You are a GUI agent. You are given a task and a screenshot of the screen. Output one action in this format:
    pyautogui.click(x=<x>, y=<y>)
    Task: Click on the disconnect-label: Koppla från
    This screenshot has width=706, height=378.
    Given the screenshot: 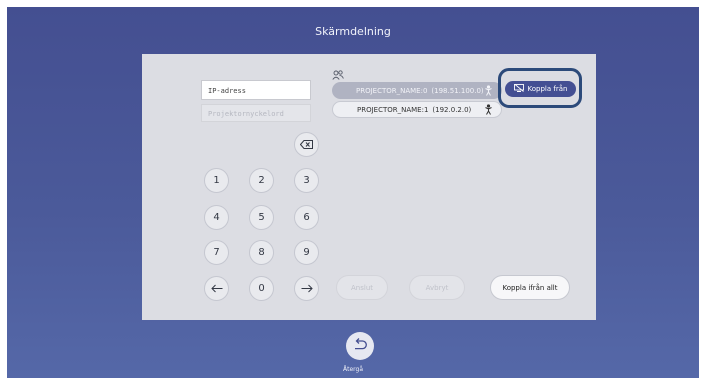 What is the action you would take?
    pyautogui.click(x=547, y=89)
    